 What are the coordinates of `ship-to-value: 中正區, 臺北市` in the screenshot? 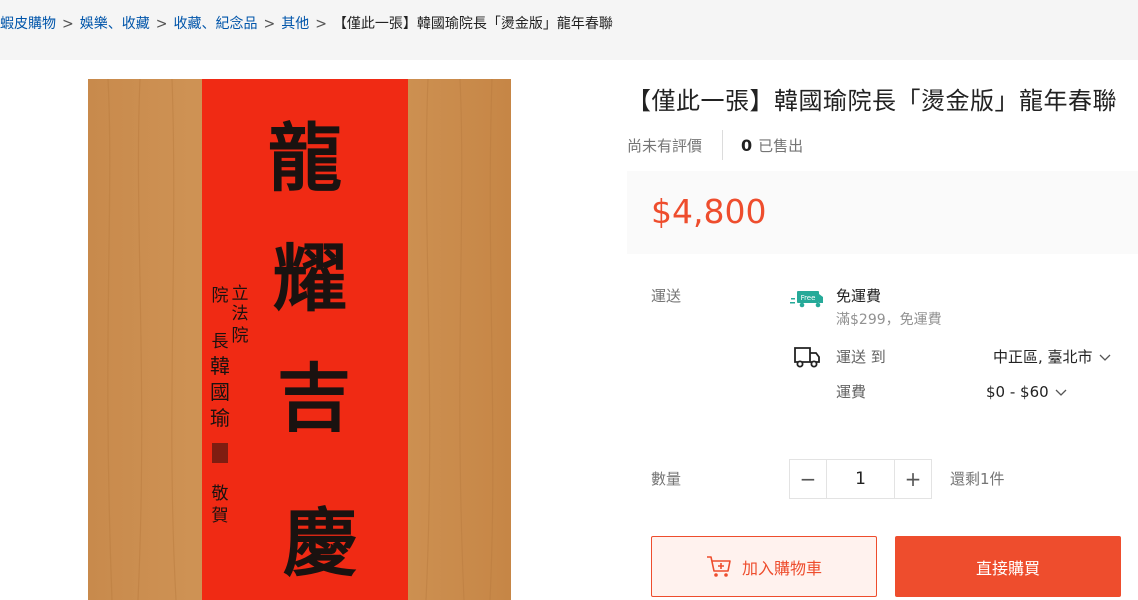 It's located at (1043, 357).